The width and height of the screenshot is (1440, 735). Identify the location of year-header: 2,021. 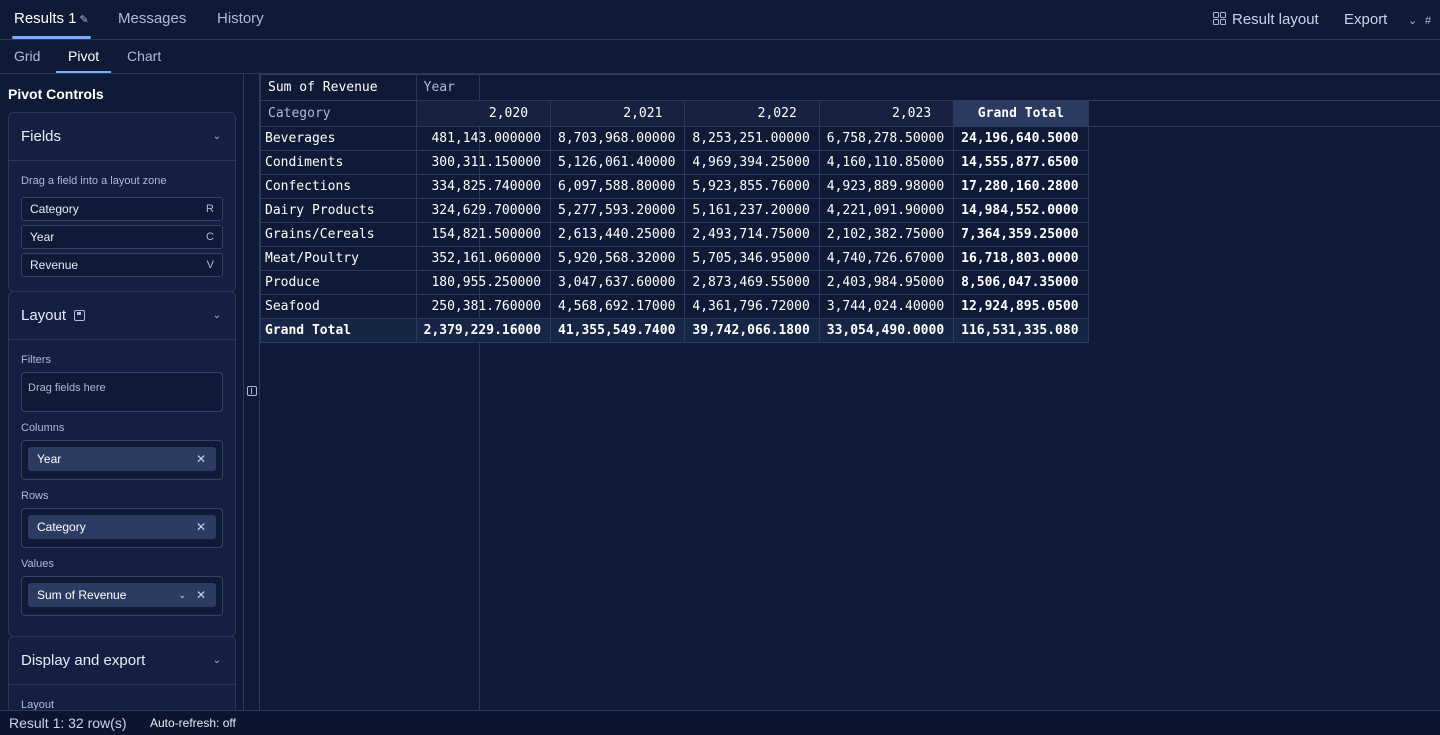
(618, 113).